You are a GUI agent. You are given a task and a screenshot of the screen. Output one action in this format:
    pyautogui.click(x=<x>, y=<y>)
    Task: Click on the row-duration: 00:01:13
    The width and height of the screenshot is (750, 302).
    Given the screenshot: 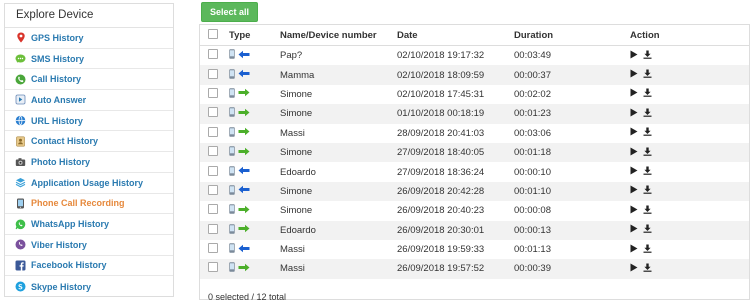 What is the action you would take?
    pyautogui.click(x=532, y=250)
    